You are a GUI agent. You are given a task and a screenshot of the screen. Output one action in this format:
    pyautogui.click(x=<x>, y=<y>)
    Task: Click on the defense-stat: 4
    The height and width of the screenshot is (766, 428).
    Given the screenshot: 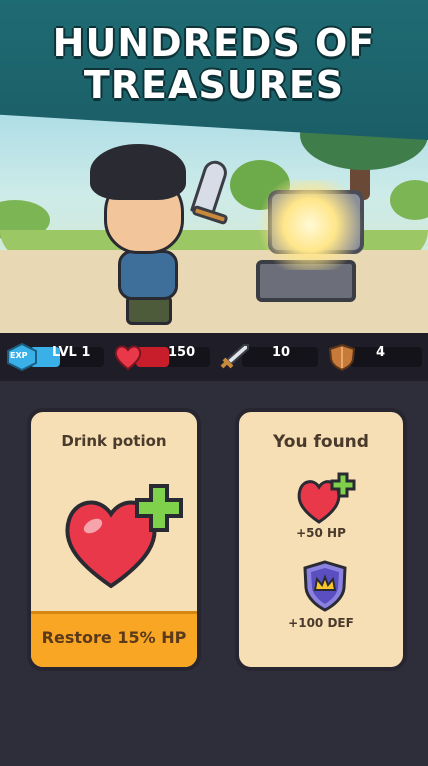 What is the action you would take?
    pyautogui.click(x=374, y=357)
    